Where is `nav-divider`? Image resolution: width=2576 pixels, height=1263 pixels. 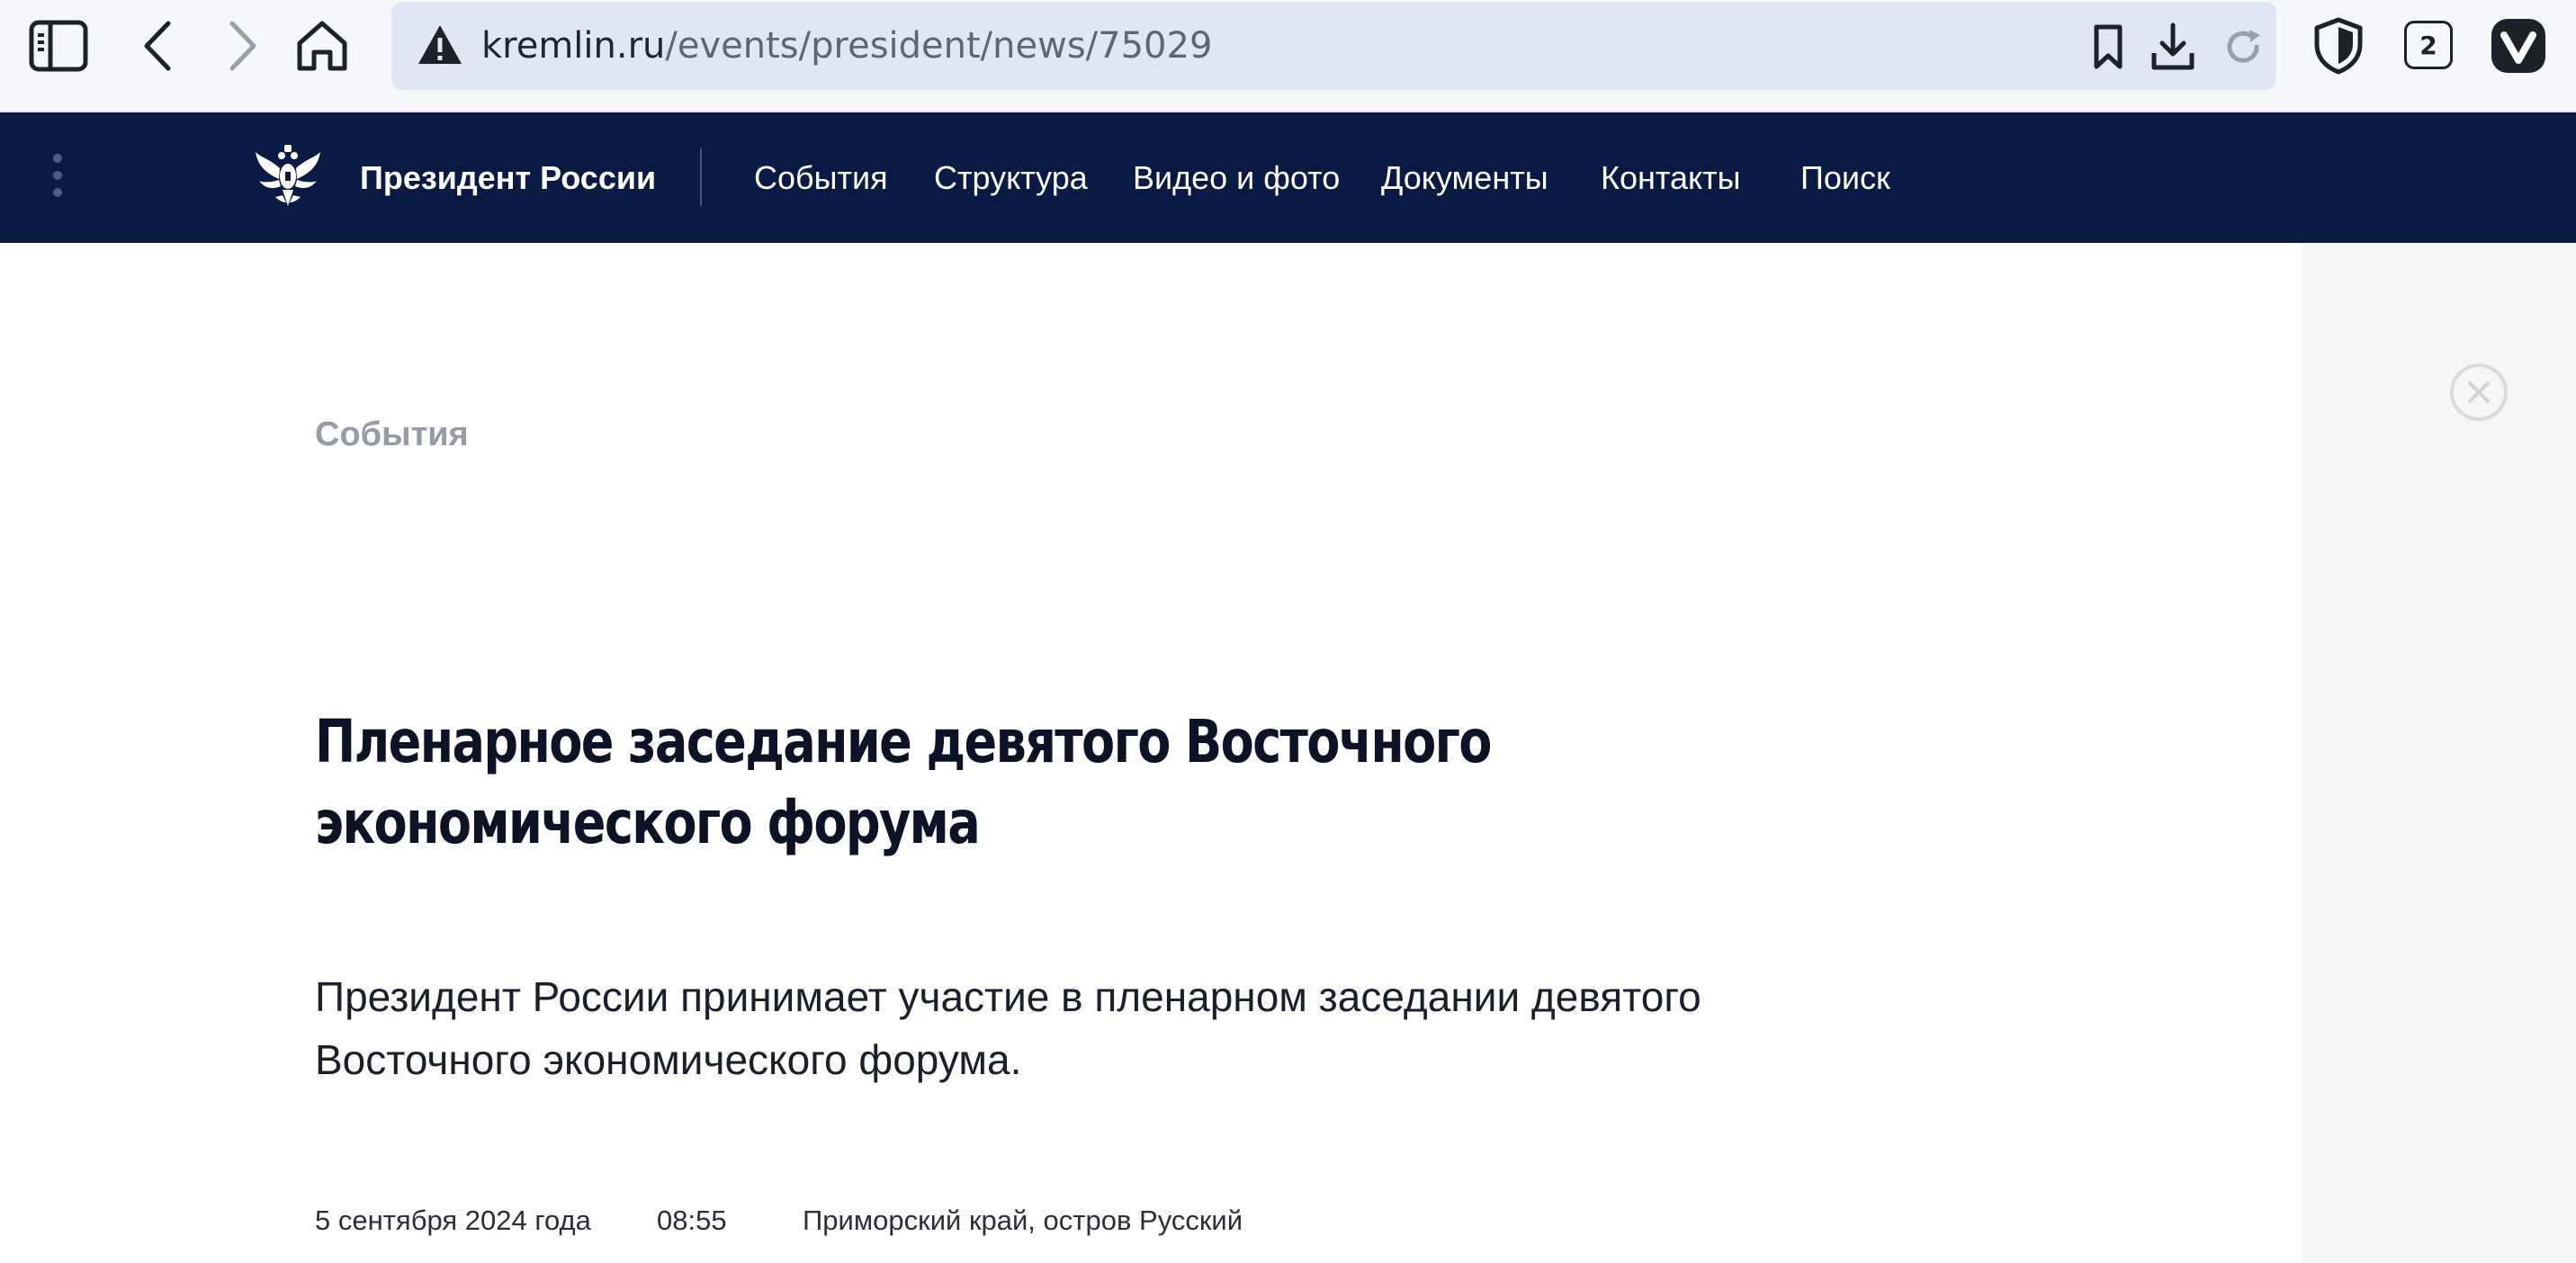
nav-divider is located at coordinates (701, 177).